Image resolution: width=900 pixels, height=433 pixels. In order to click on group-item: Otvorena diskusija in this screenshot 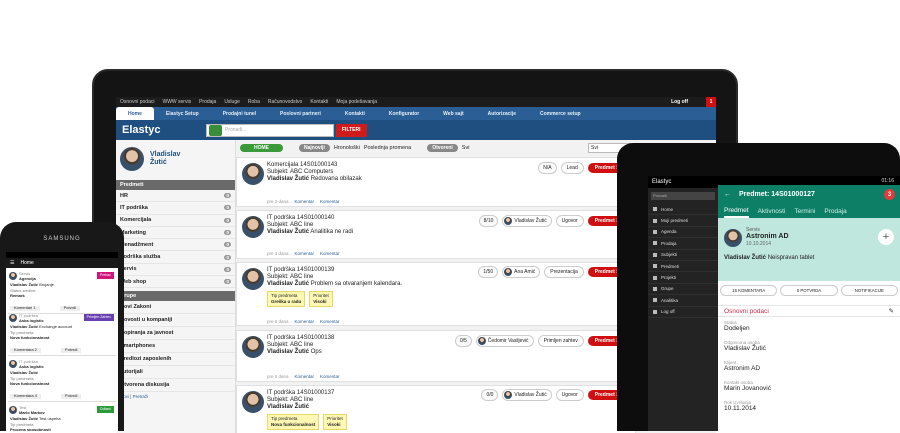, I will do `click(175, 386)`.